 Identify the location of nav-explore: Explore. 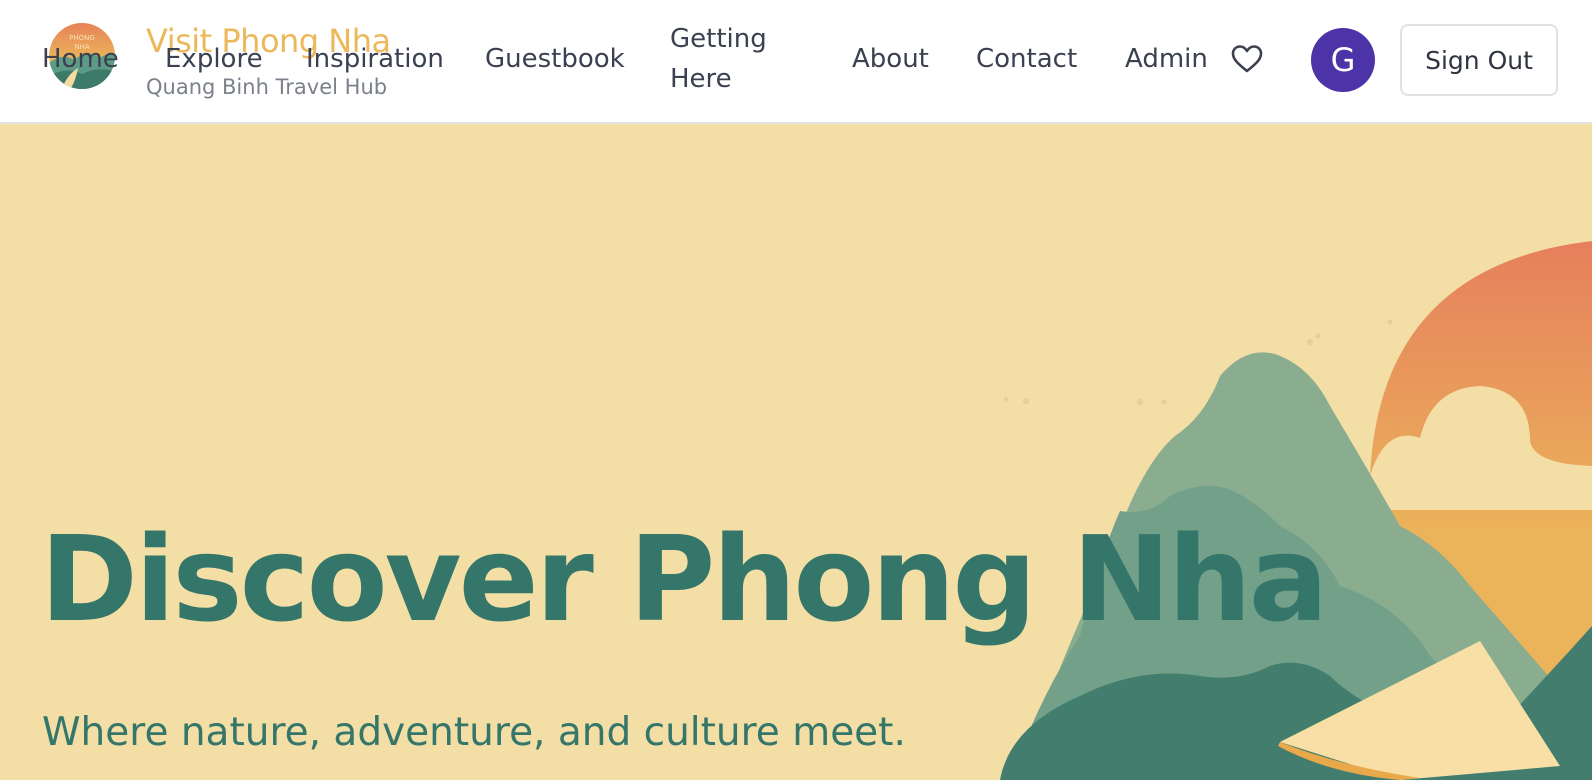
(214, 59).